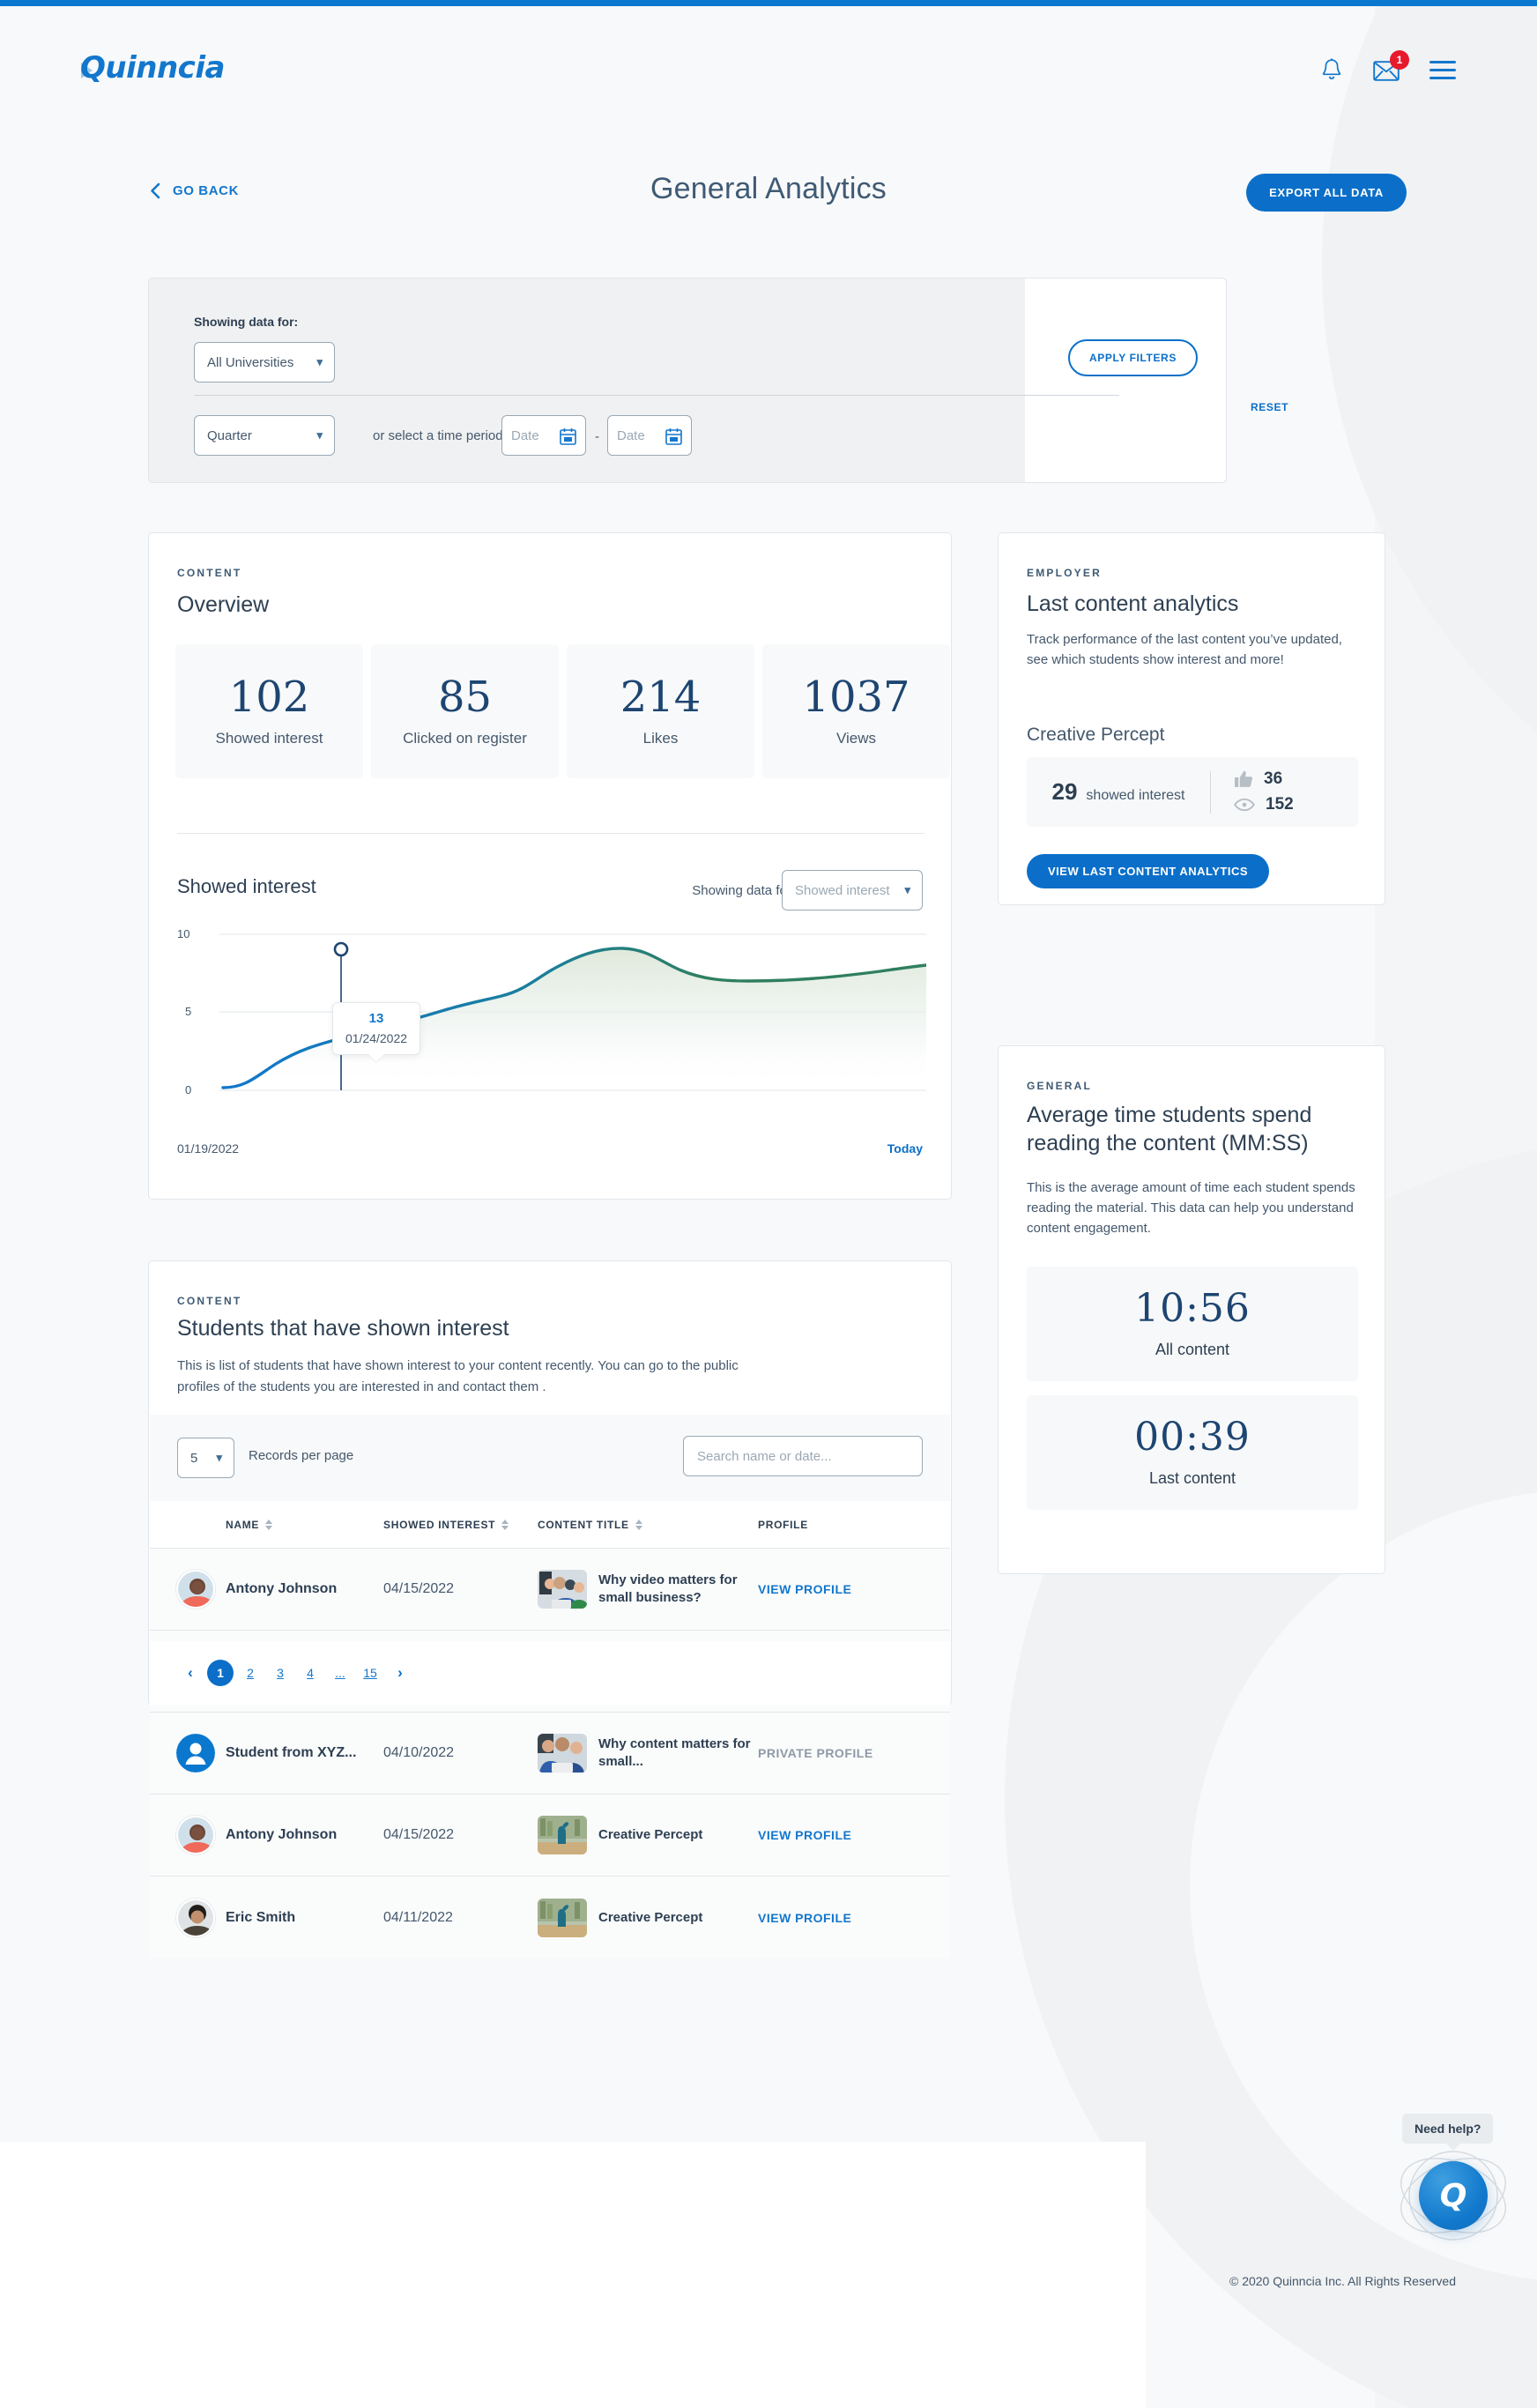  What do you see at coordinates (1399, 59) in the screenshot?
I see `mail-unread-badge: 1` at bounding box center [1399, 59].